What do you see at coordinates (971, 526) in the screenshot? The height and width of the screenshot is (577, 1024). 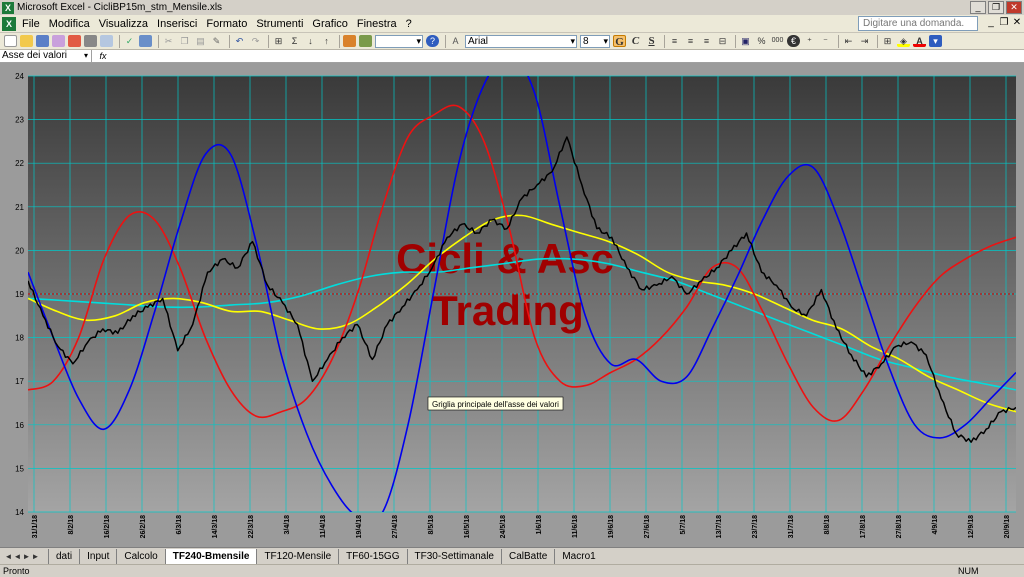 I see `x-tick-label: 12/9/18` at bounding box center [971, 526].